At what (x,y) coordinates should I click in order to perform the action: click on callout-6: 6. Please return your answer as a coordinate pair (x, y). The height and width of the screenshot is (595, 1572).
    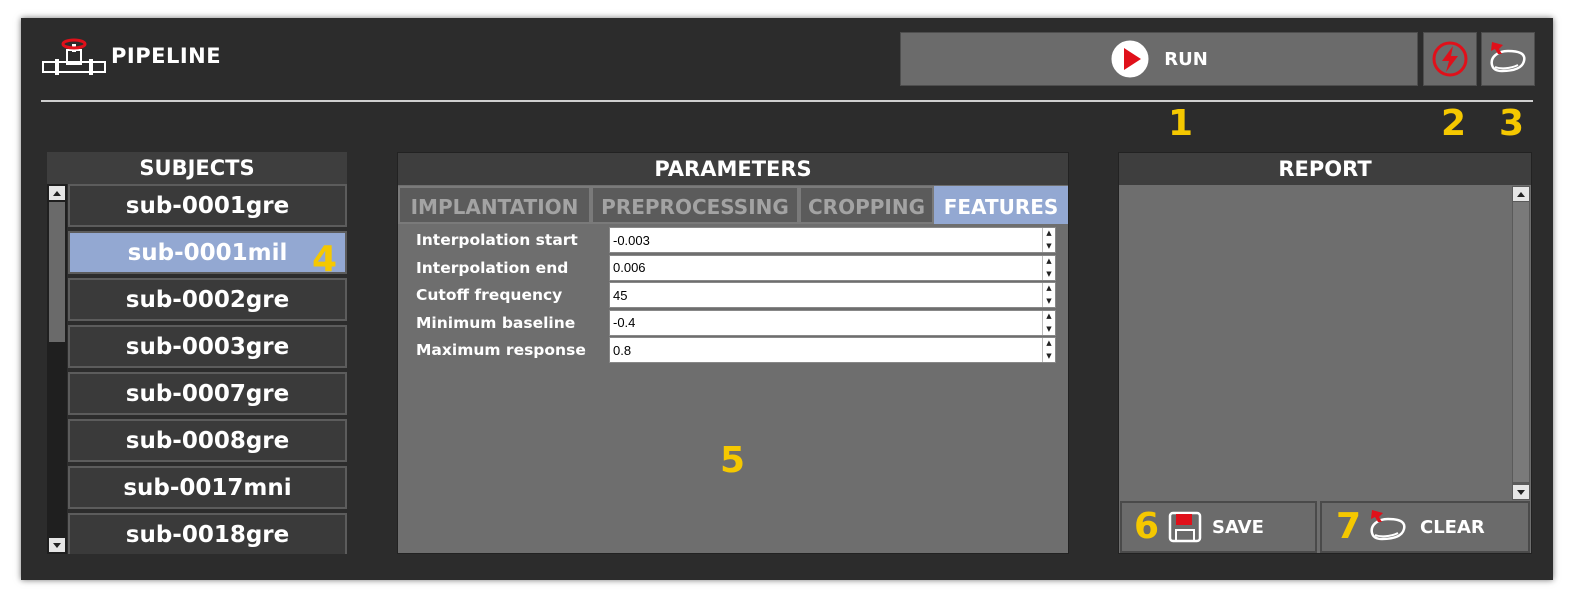
    Looking at the image, I should click on (1147, 526).